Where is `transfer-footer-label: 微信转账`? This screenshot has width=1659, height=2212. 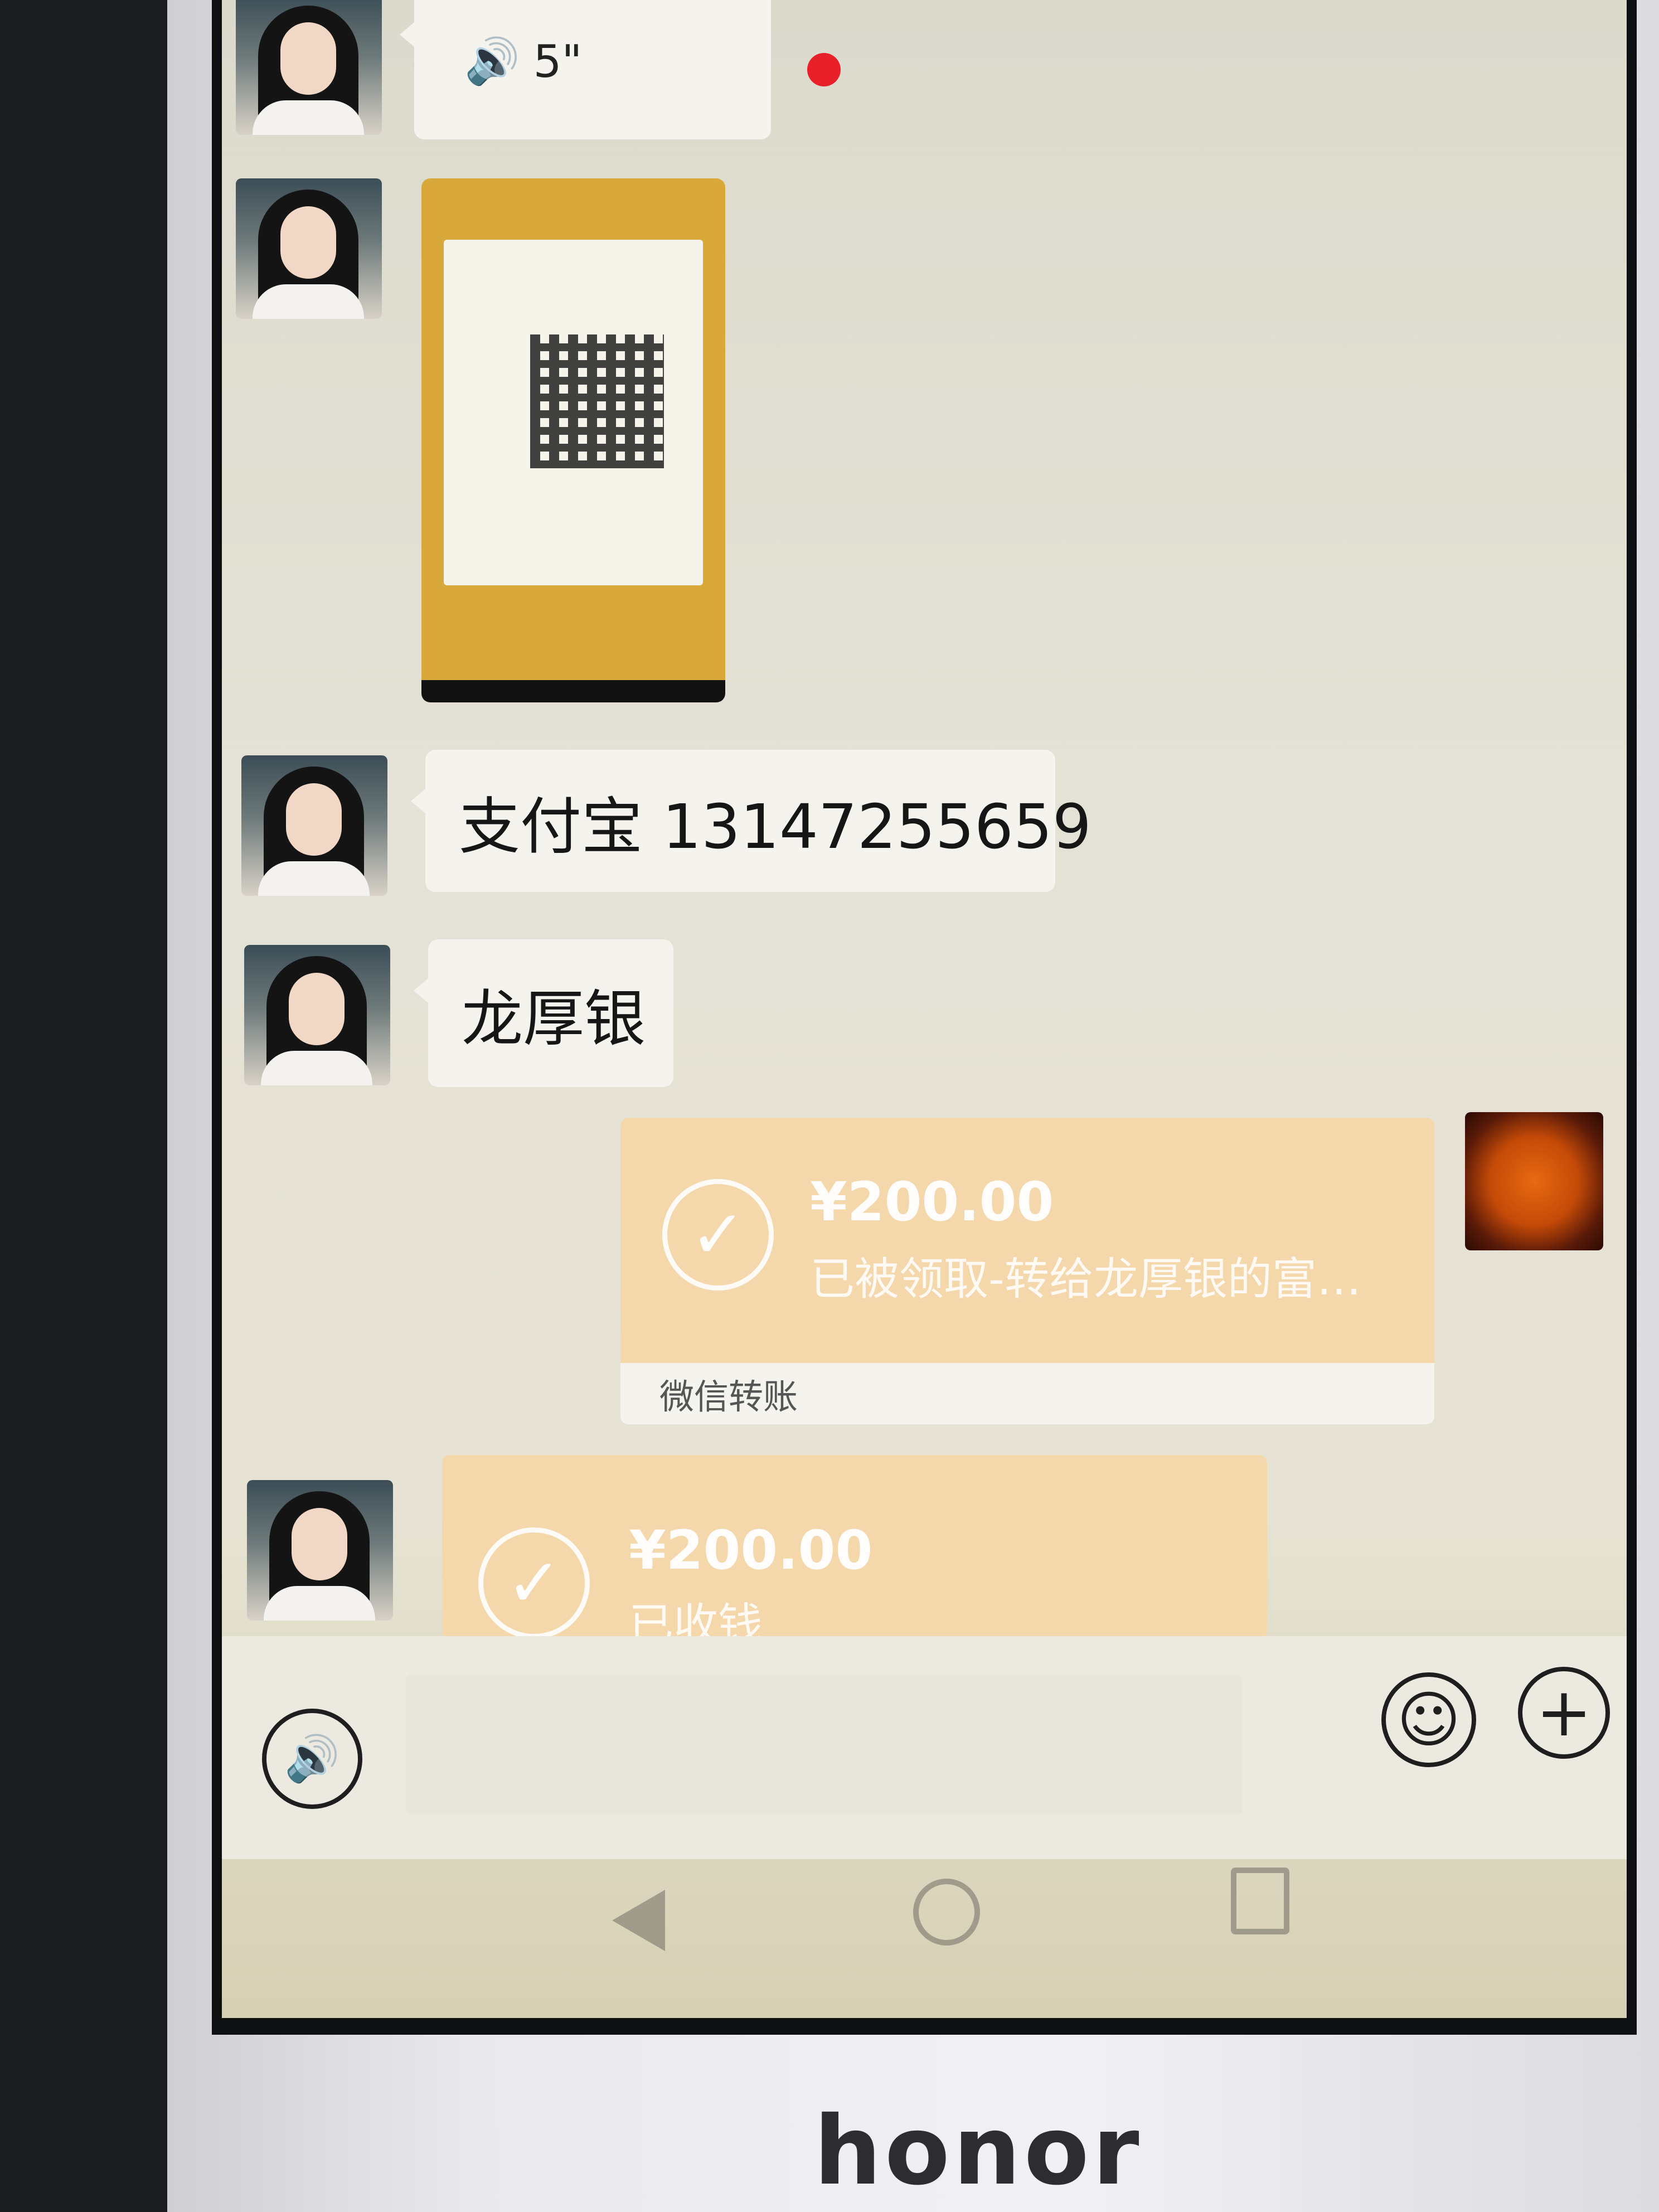 transfer-footer-label: 微信转账 is located at coordinates (728, 1396).